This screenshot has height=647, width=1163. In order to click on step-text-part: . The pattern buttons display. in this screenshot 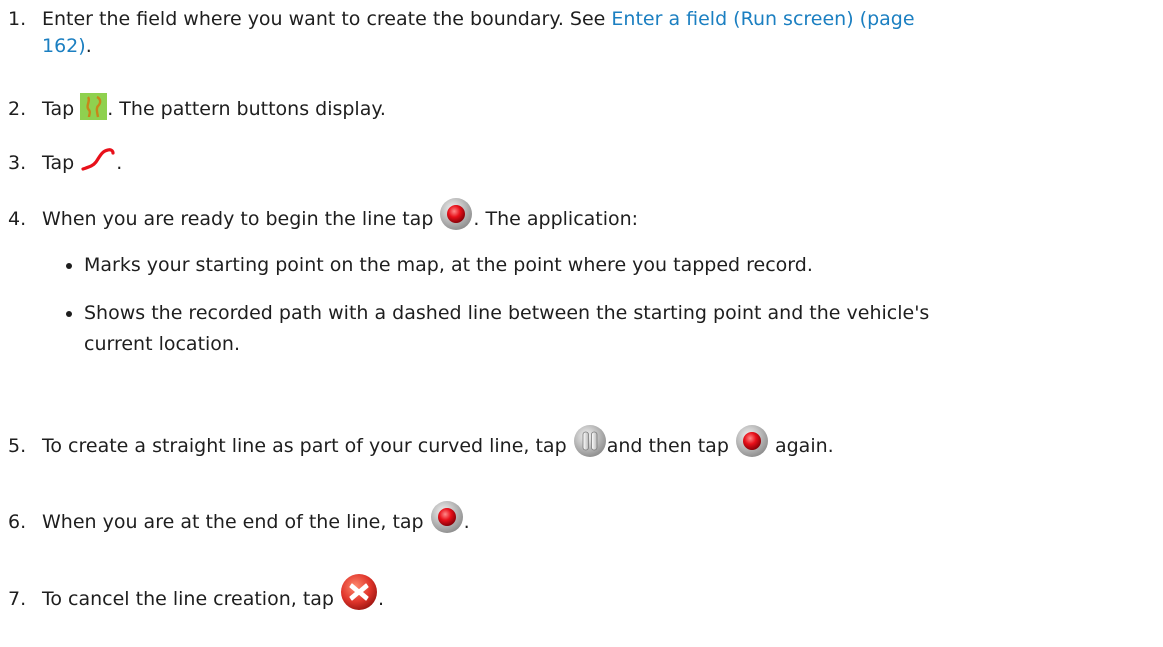, I will do `click(246, 109)`.